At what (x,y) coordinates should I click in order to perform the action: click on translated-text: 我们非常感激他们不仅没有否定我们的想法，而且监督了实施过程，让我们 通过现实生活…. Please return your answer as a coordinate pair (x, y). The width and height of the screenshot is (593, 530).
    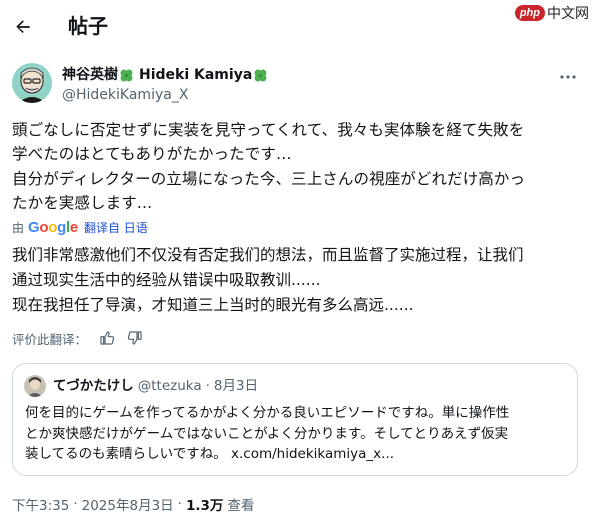
    Looking at the image, I should click on (298, 280).